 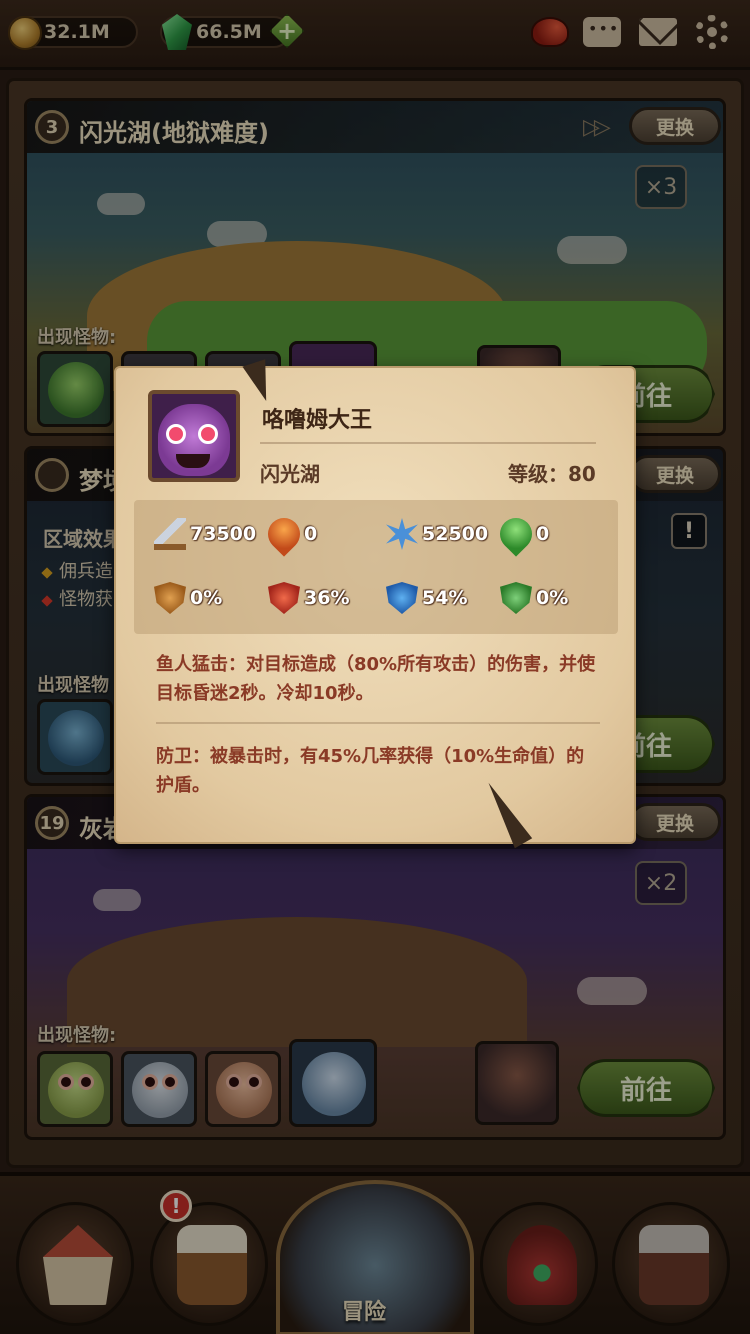 What do you see at coordinates (188, 598) in the screenshot?
I see `physical-resist-stat: 0%` at bounding box center [188, 598].